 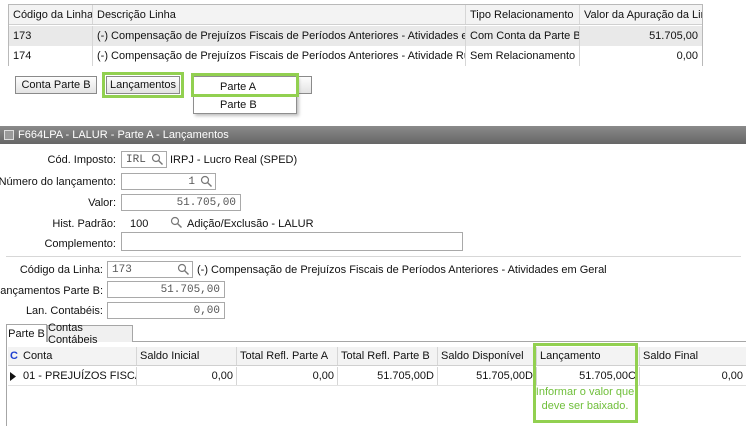 What do you see at coordinates (181, 202) in the screenshot?
I see `valor-field: 51.705,00` at bounding box center [181, 202].